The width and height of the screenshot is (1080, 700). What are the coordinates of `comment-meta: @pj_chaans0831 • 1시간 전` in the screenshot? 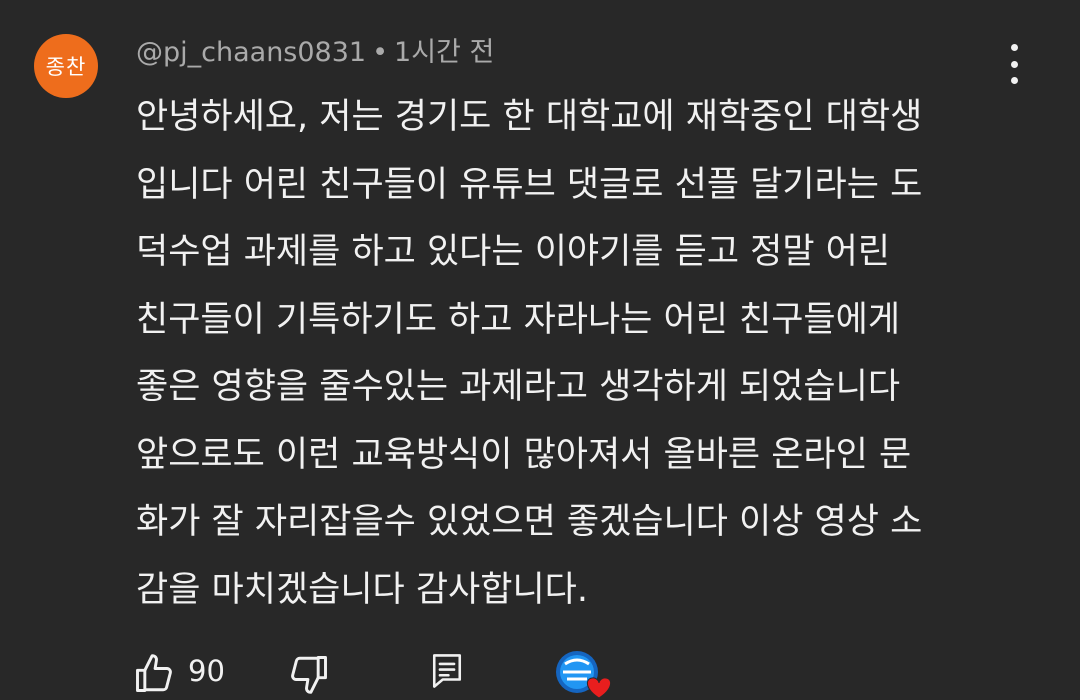 It's located at (315, 49).